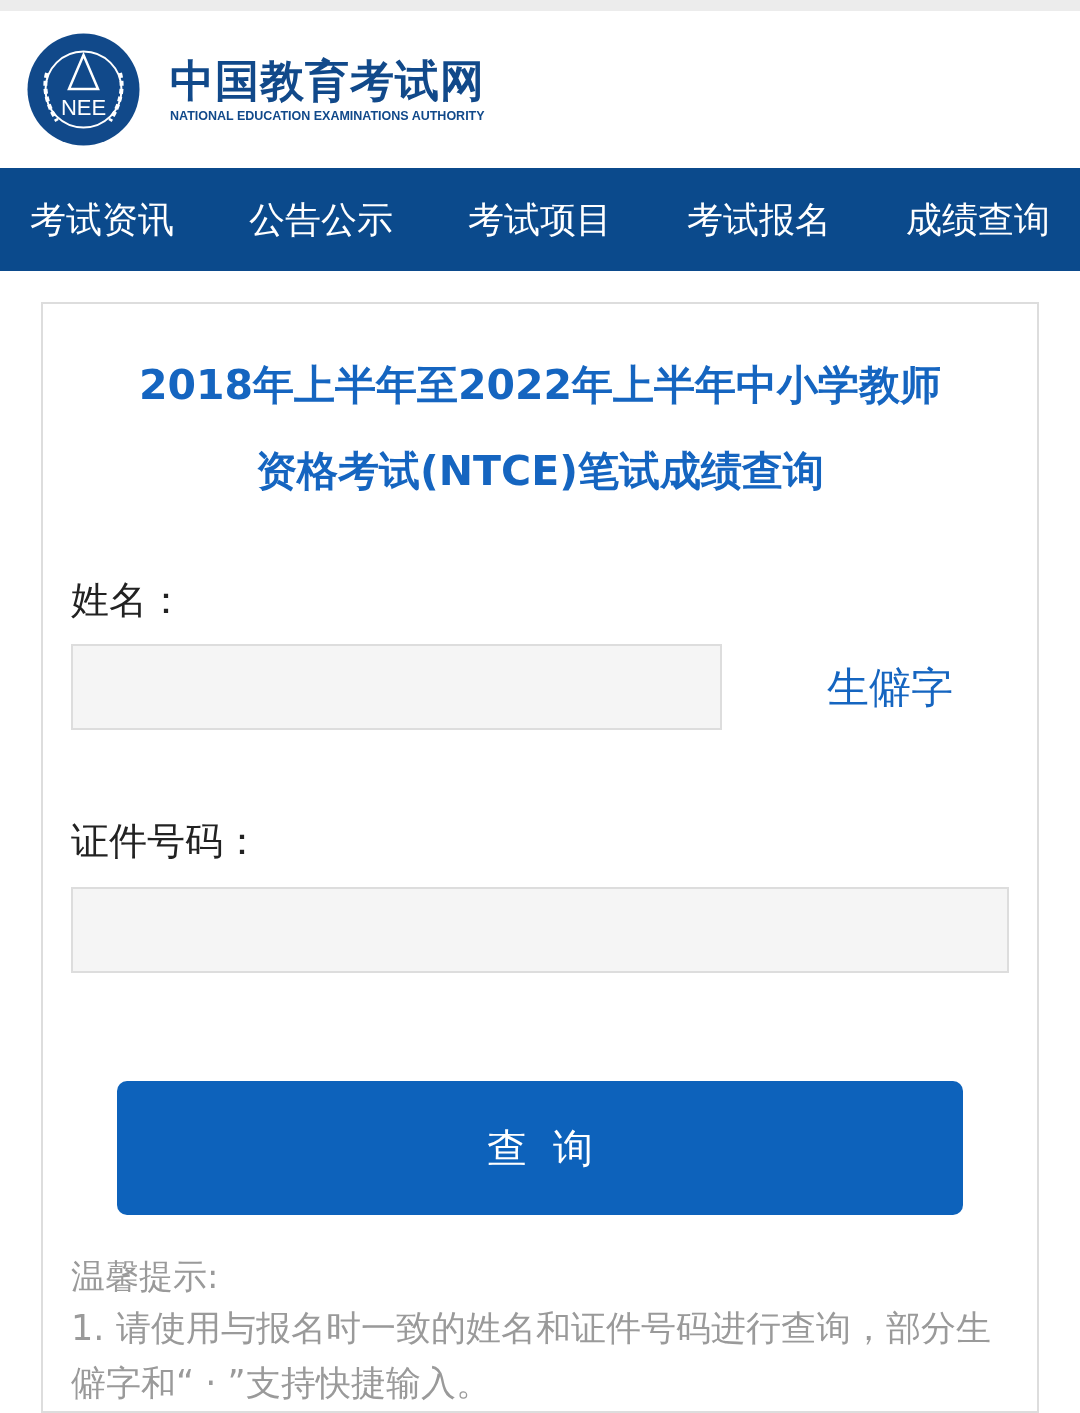  I want to click on site-name: 中国教育考试网, so click(327, 80).